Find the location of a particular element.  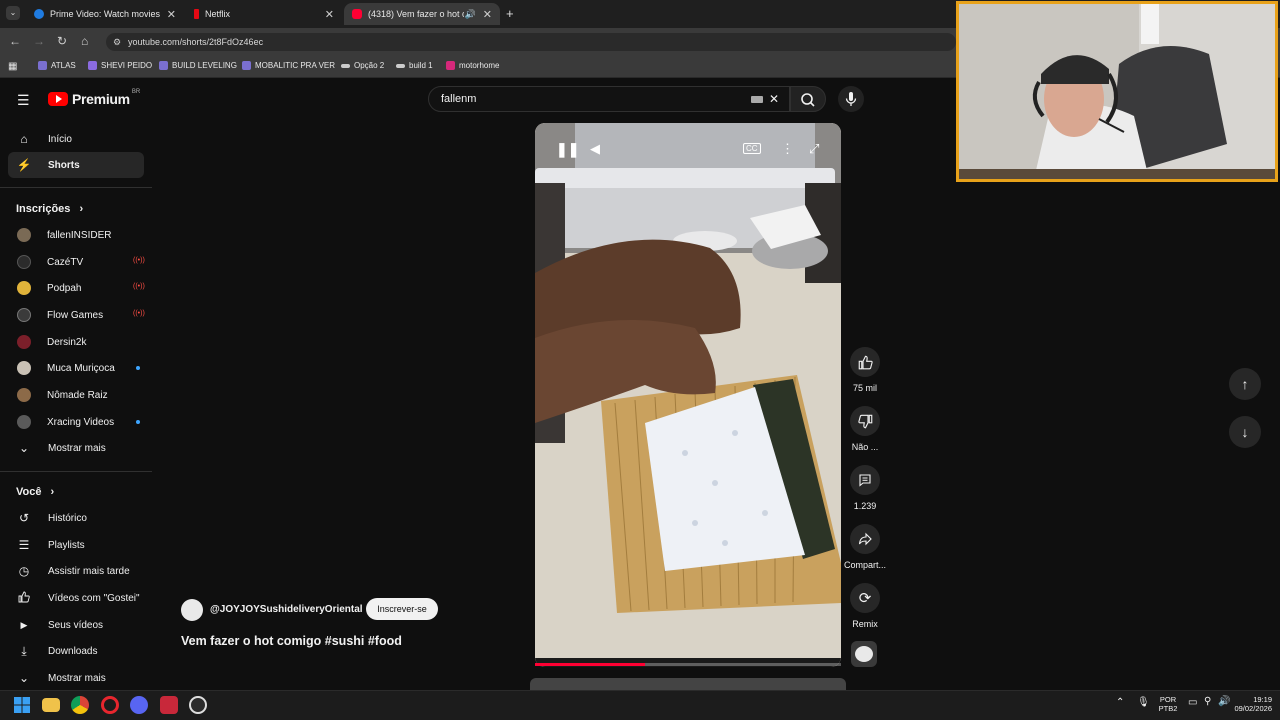

next-short-preview is located at coordinates (688, 684).